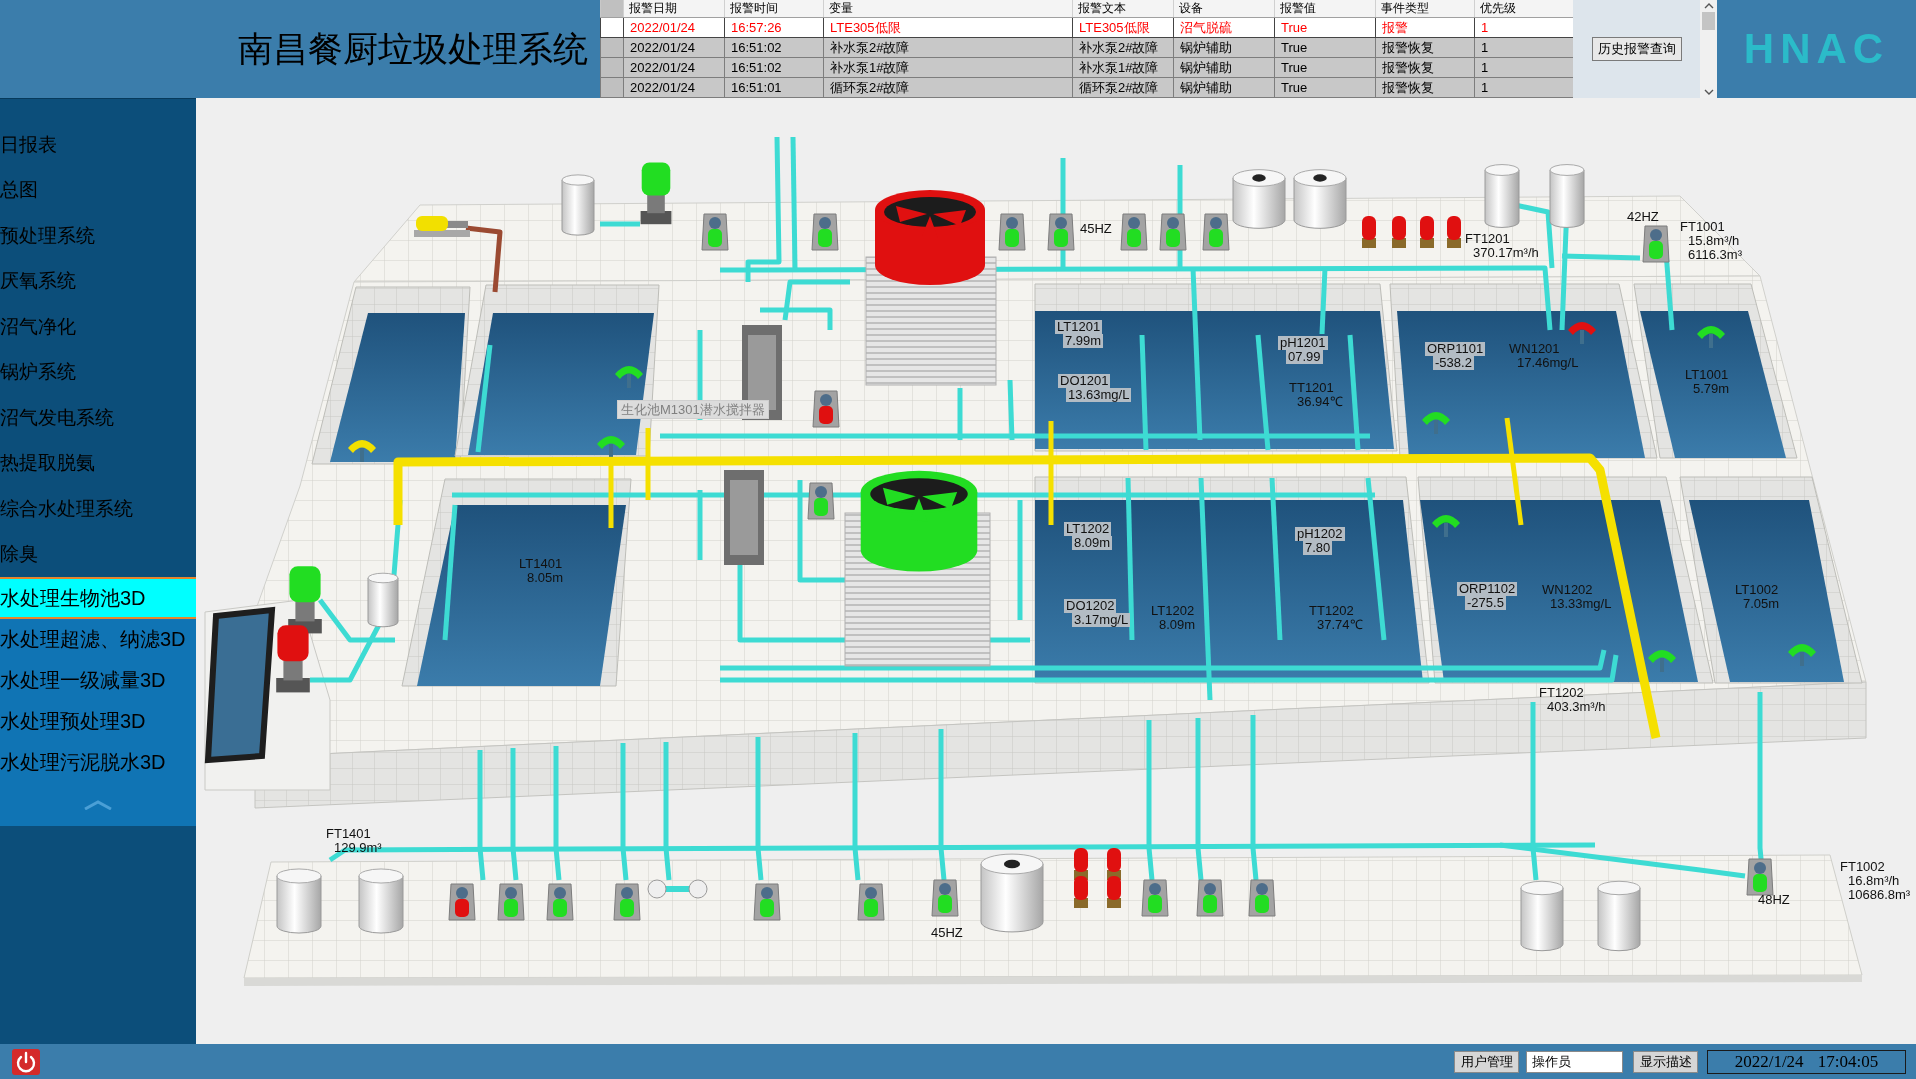 The height and width of the screenshot is (1079, 1916). Describe the element at coordinates (98, 721) in the screenshot. I see `nav-item: 水处理预处理3D` at that location.